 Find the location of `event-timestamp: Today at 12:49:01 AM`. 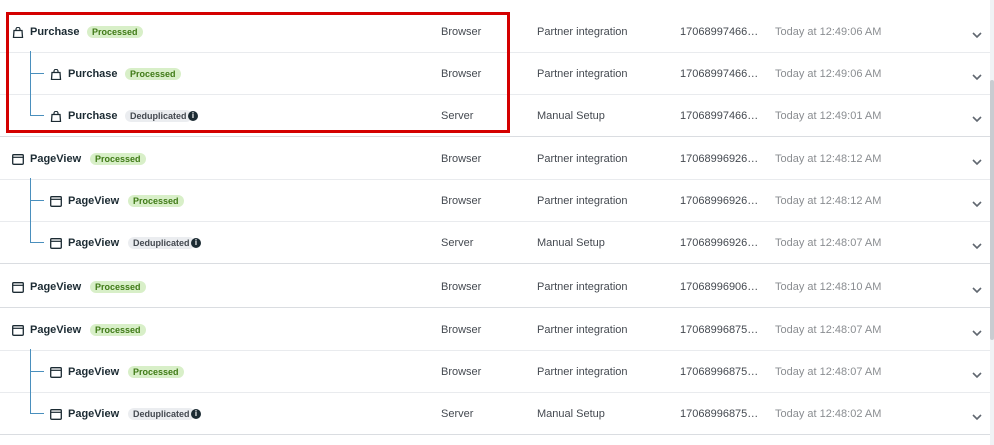

event-timestamp: Today at 12:49:01 AM is located at coordinates (828, 116).